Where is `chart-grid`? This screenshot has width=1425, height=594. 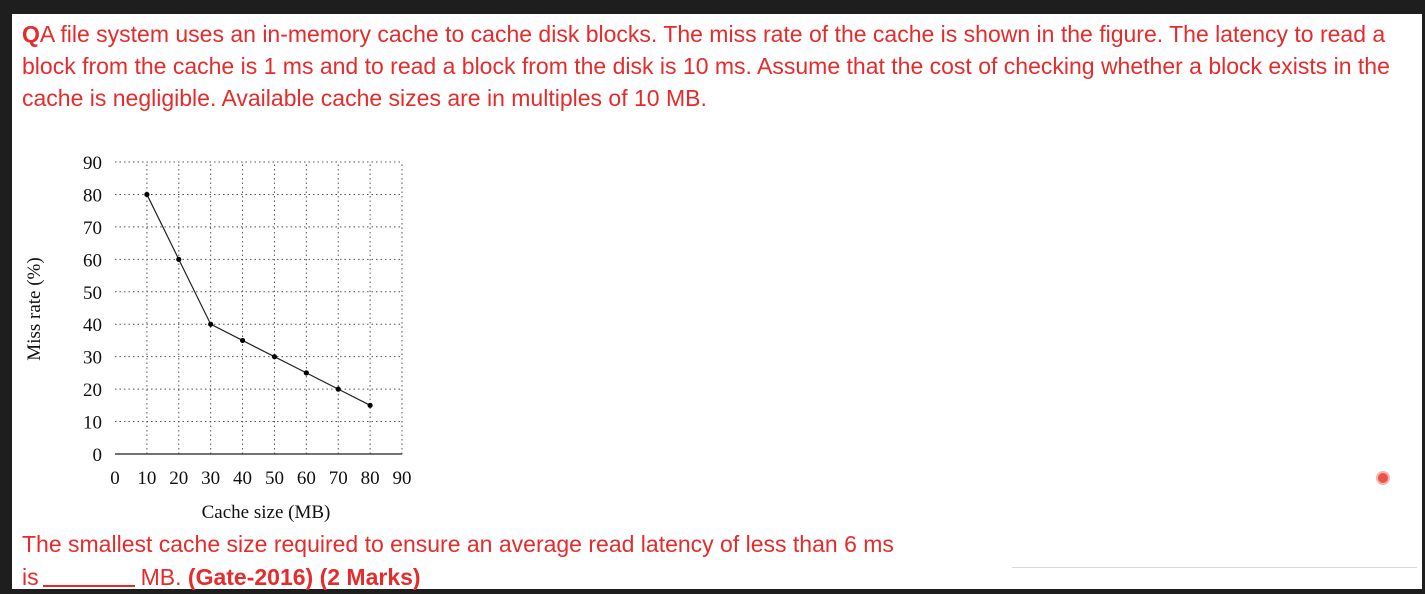
chart-grid is located at coordinates (259, 307).